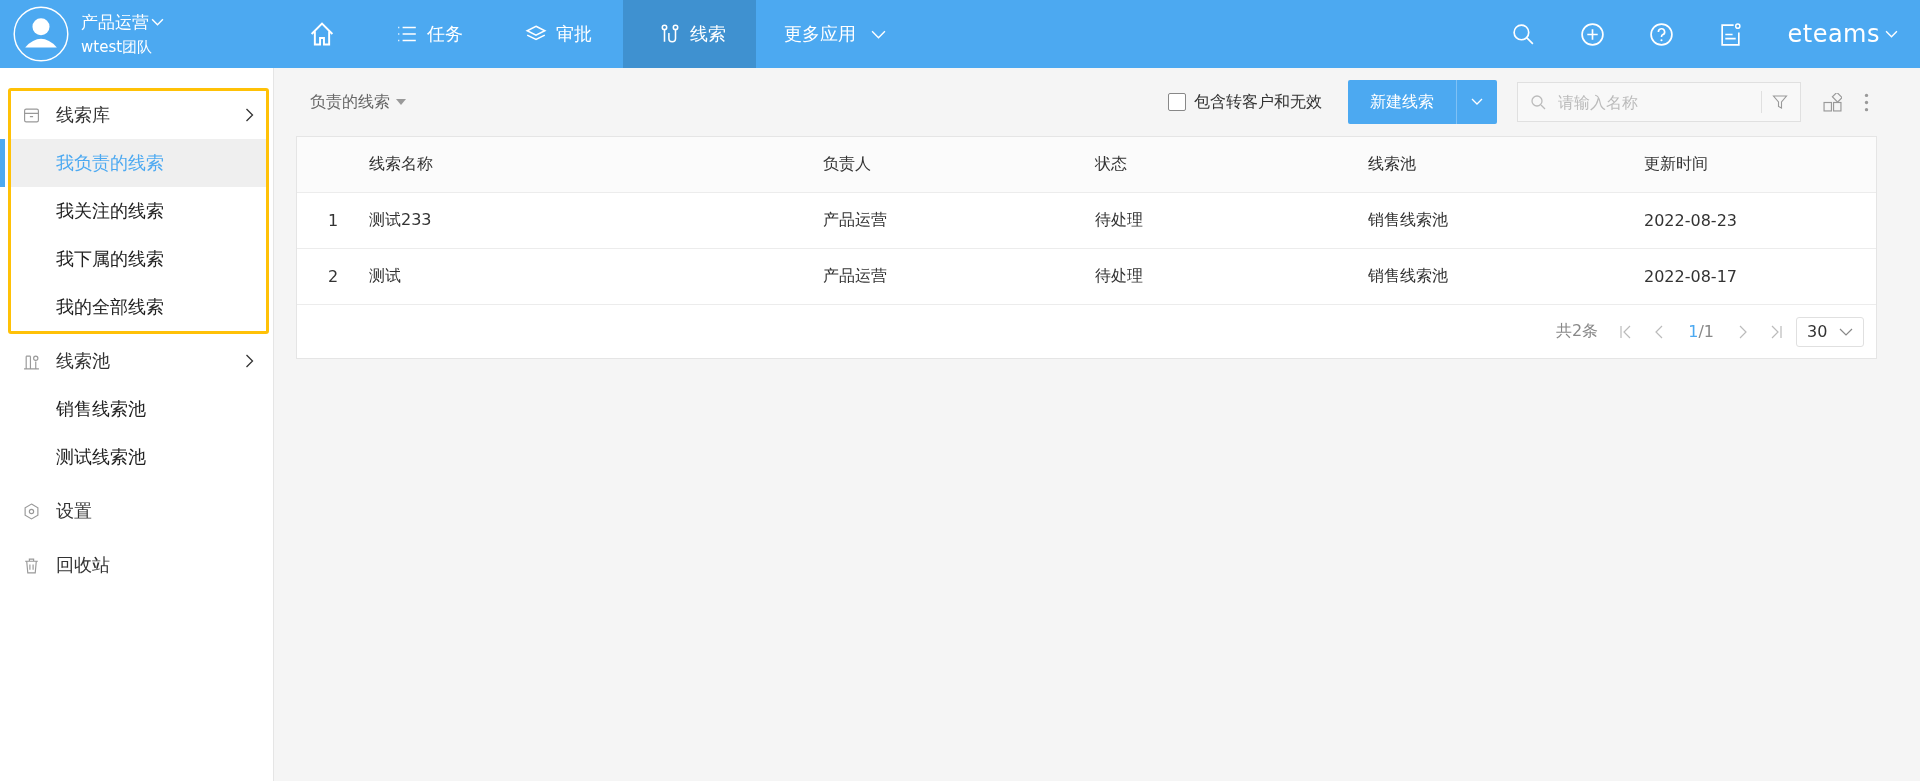  I want to click on search-icon, so click(1538, 102).